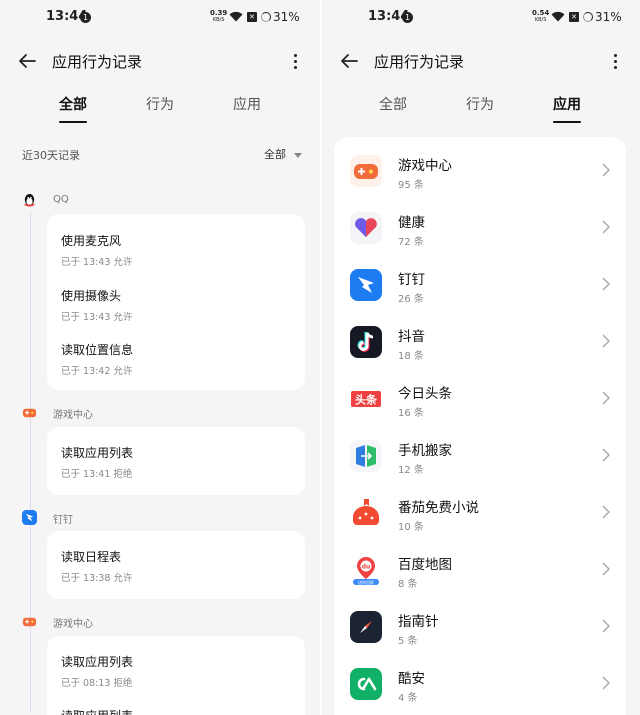  I want to click on dingtalk-icon, so click(29, 517).